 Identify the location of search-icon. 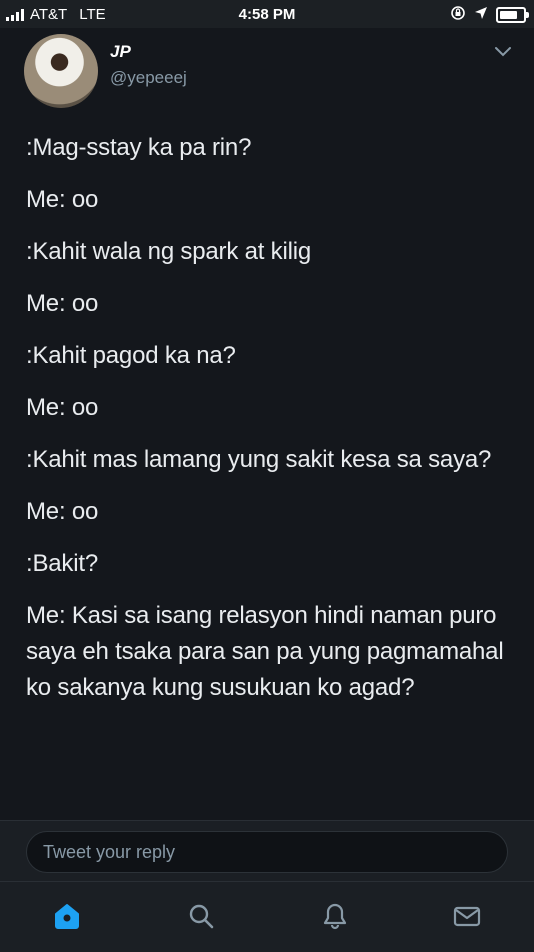
(201, 916).